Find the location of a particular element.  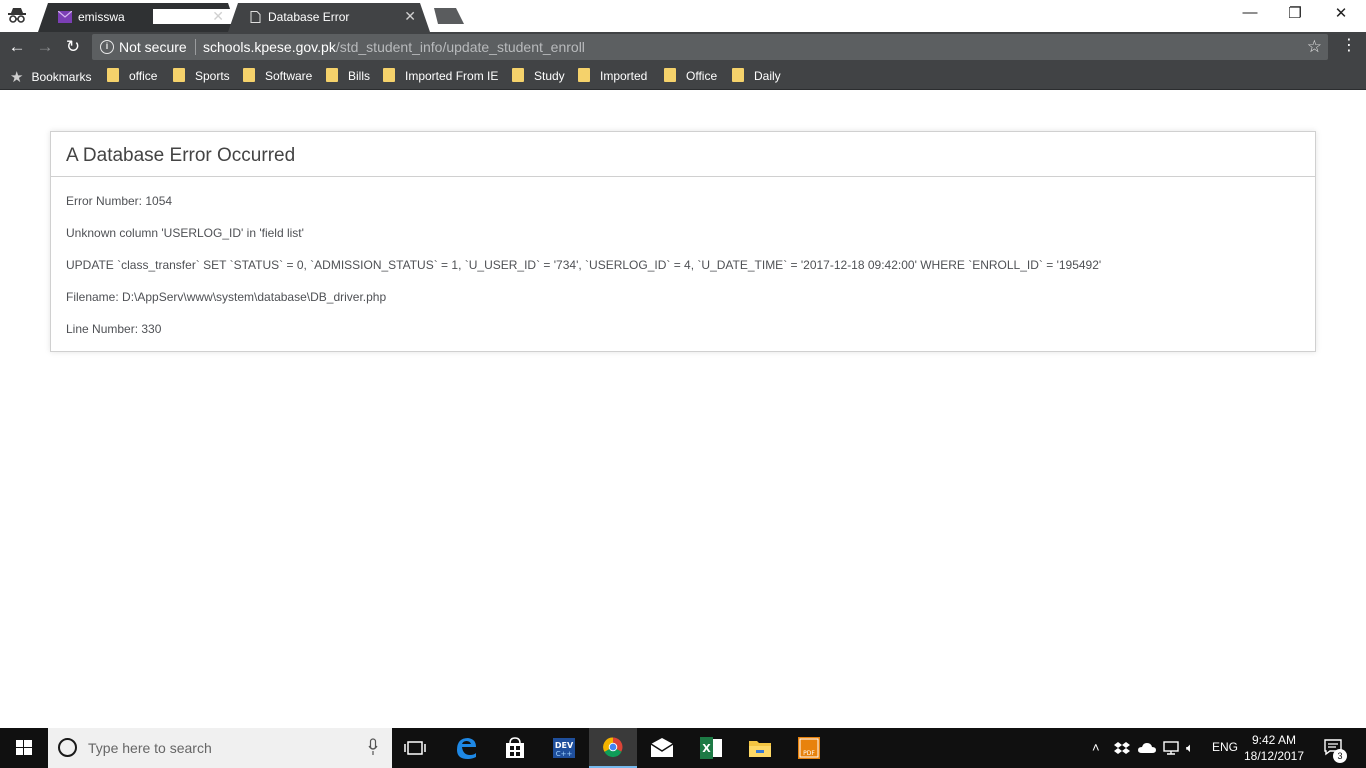

svg-text: C++ is located at coordinates (564, 754).